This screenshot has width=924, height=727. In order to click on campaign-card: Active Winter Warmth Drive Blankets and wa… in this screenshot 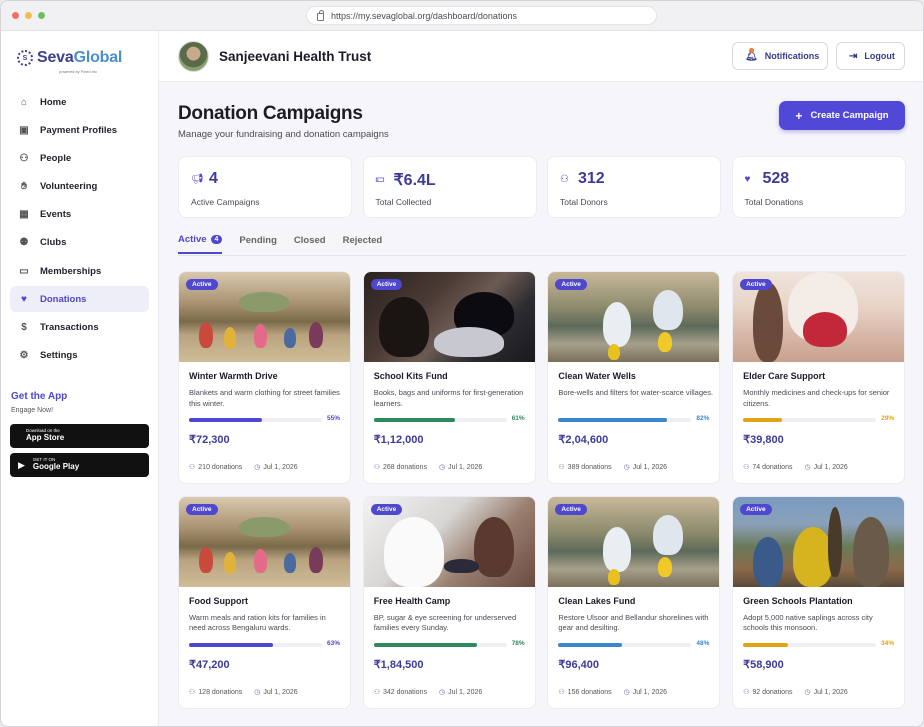, I will do `click(264, 377)`.